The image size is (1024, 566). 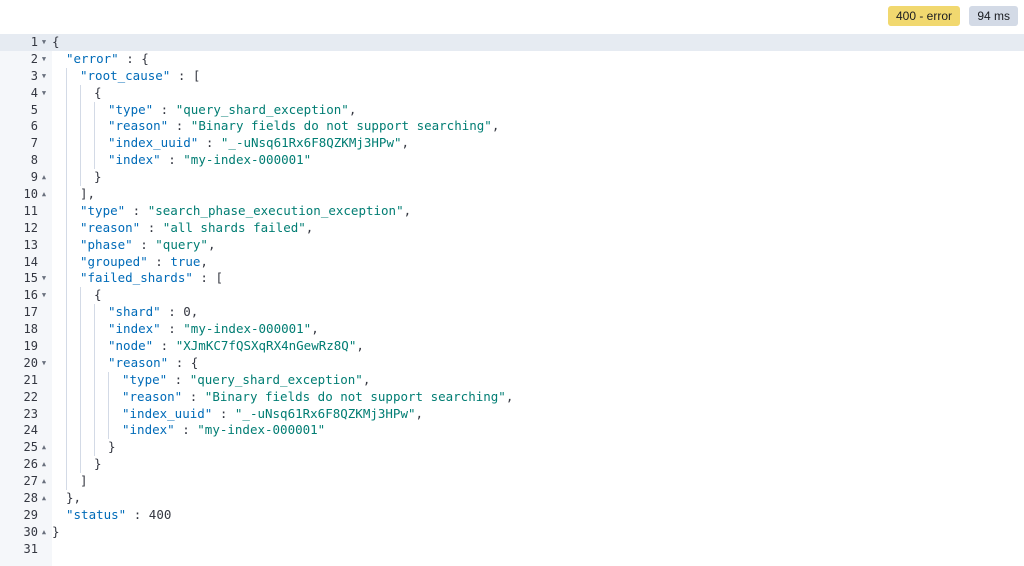 I want to click on gutter-row: 15 ▼, so click(x=26, y=278).